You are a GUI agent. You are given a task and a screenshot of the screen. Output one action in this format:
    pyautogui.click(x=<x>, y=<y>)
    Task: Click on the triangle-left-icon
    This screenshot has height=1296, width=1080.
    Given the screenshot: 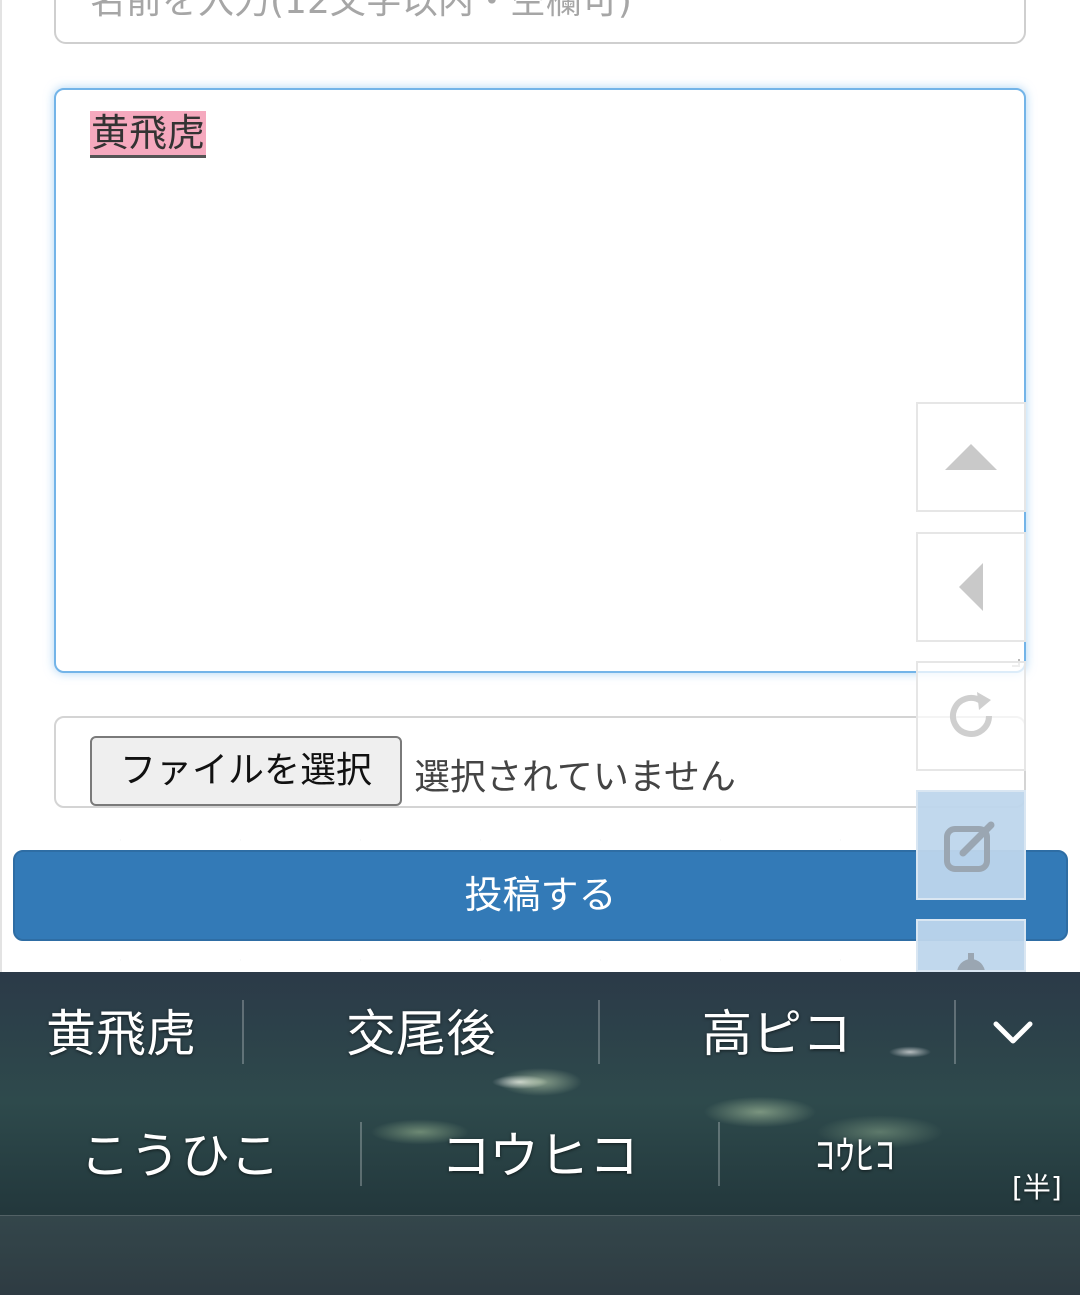 What is the action you would take?
    pyautogui.click(x=971, y=587)
    